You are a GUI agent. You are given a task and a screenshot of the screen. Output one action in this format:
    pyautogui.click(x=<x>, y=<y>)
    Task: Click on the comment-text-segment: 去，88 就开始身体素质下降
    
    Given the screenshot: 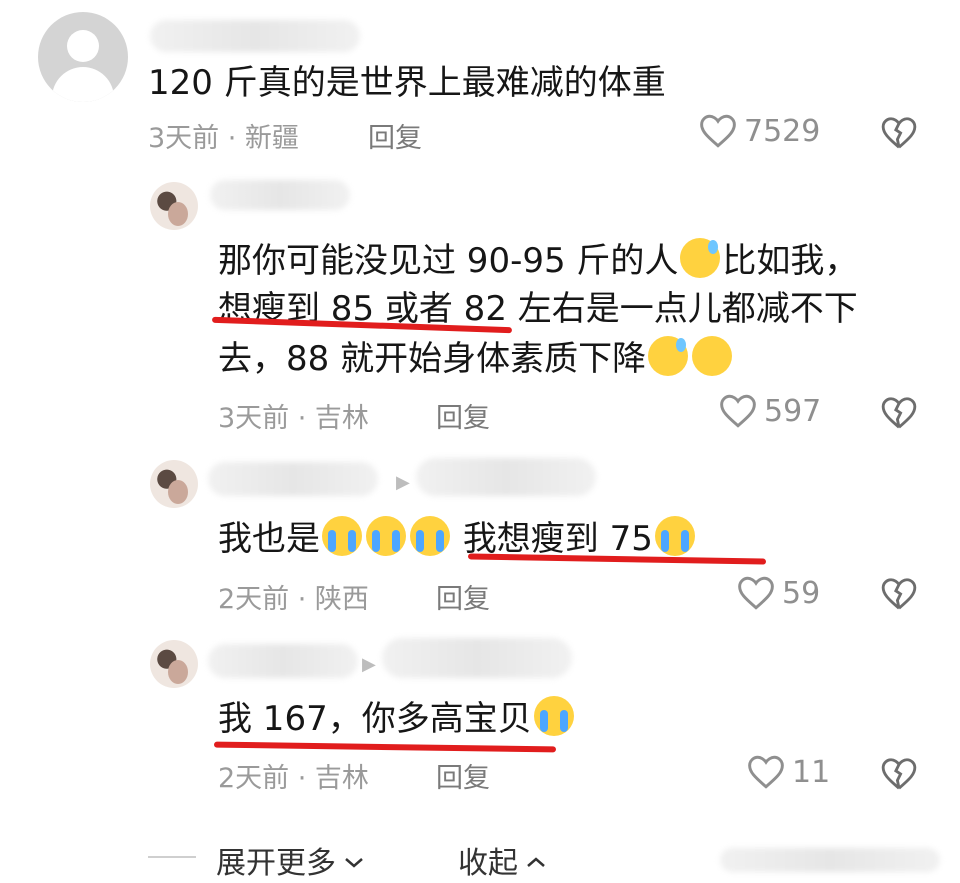 What is the action you would take?
    pyautogui.click(x=432, y=359)
    